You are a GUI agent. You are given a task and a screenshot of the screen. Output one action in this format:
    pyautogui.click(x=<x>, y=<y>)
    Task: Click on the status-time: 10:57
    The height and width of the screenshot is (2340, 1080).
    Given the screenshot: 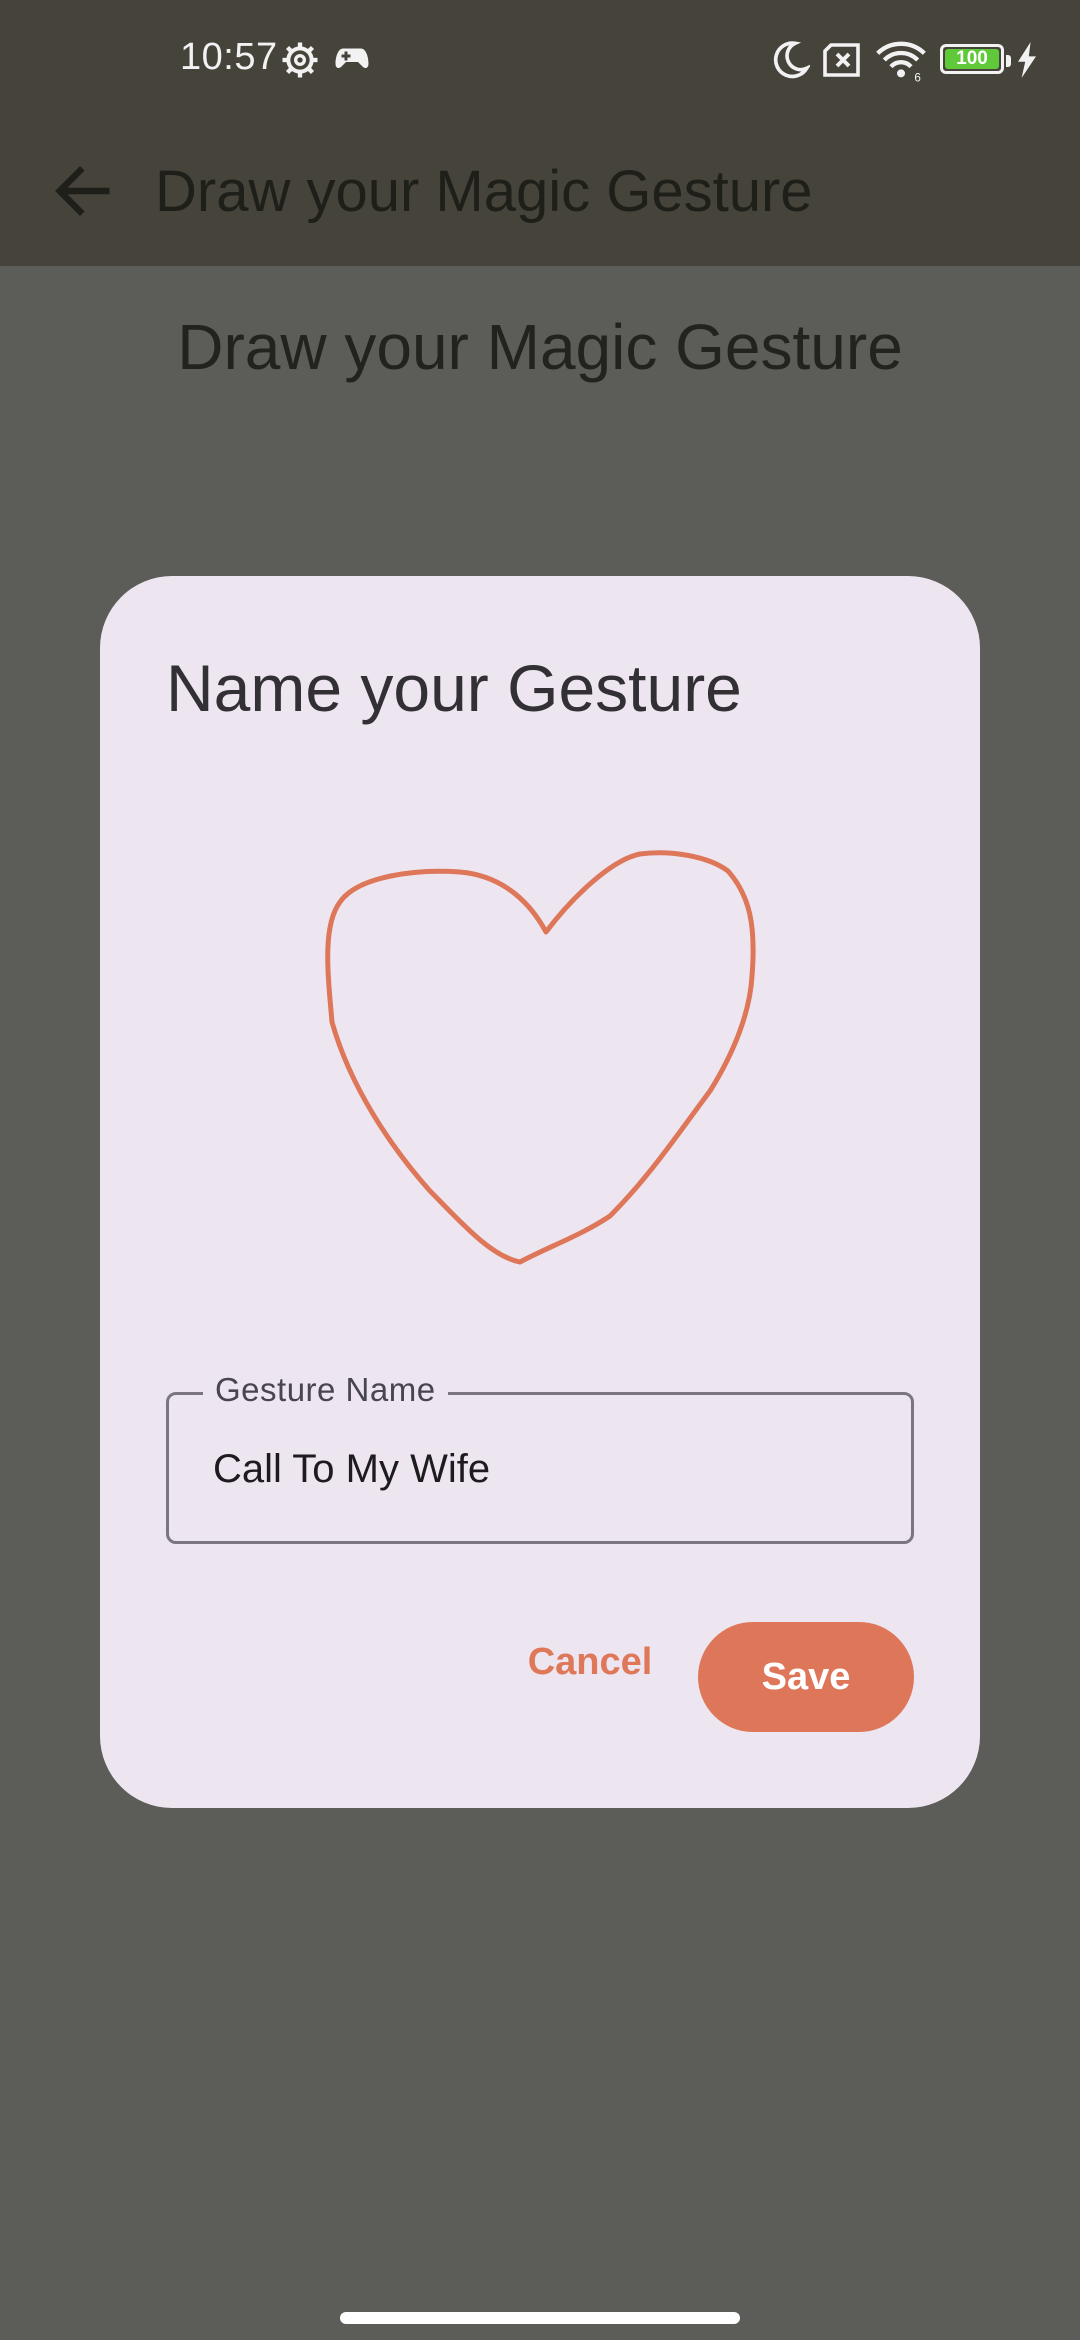 What is the action you would take?
    pyautogui.click(x=229, y=57)
    